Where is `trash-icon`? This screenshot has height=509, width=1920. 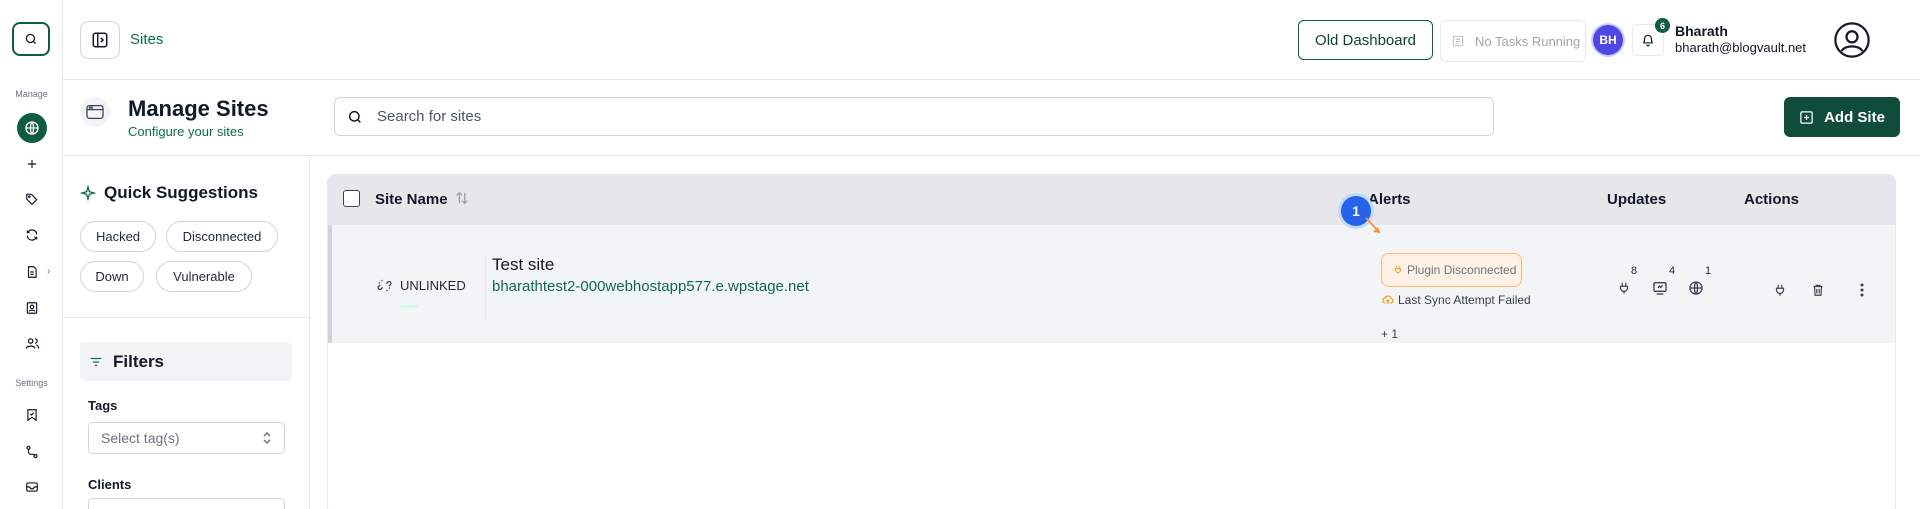 trash-icon is located at coordinates (1818, 290).